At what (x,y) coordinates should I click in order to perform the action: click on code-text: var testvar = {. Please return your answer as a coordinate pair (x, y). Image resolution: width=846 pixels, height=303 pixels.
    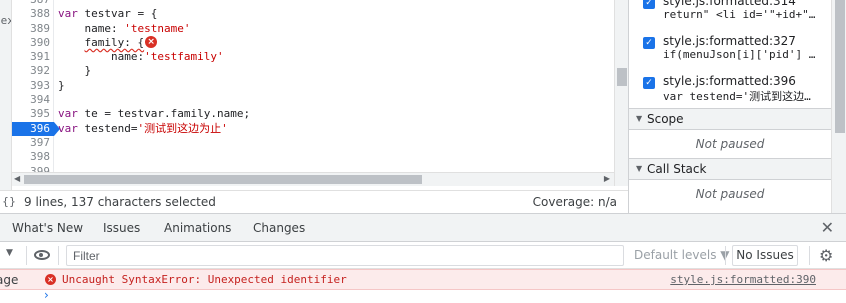
    Looking at the image, I should click on (107, 14).